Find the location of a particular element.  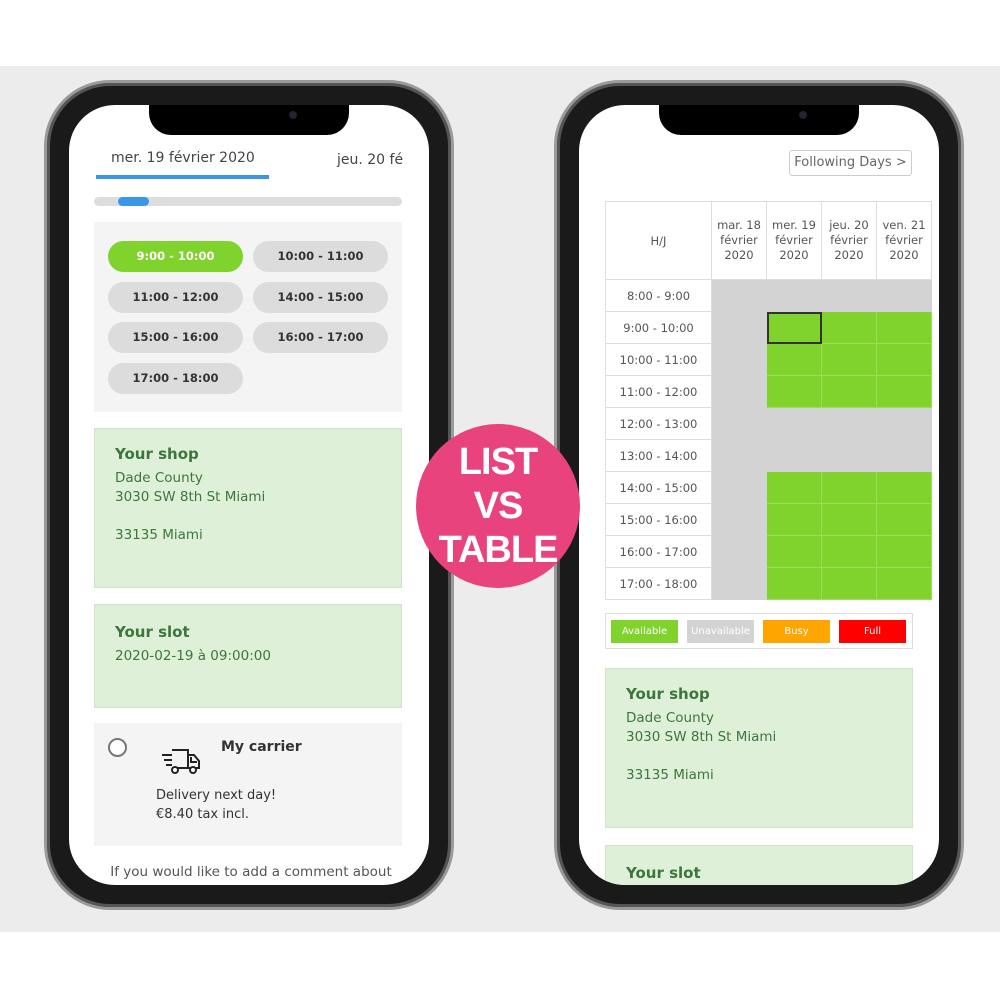

day-header: ven. 21 février 2020 is located at coordinates (904, 240).